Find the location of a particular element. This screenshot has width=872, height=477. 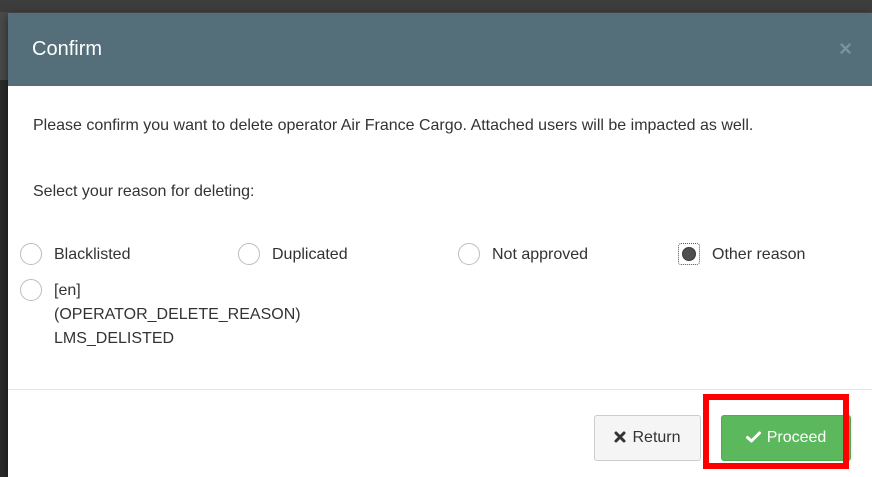

backdrop-top-strip is located at coordinates (436, 6).